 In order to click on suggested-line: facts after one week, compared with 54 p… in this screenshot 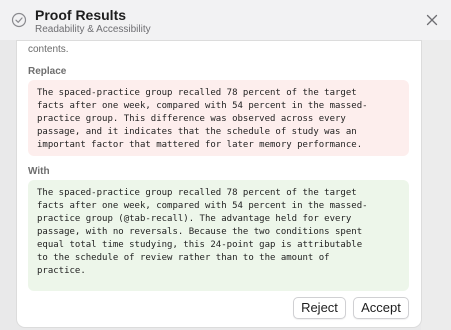, I will do `click(202, 206)`.